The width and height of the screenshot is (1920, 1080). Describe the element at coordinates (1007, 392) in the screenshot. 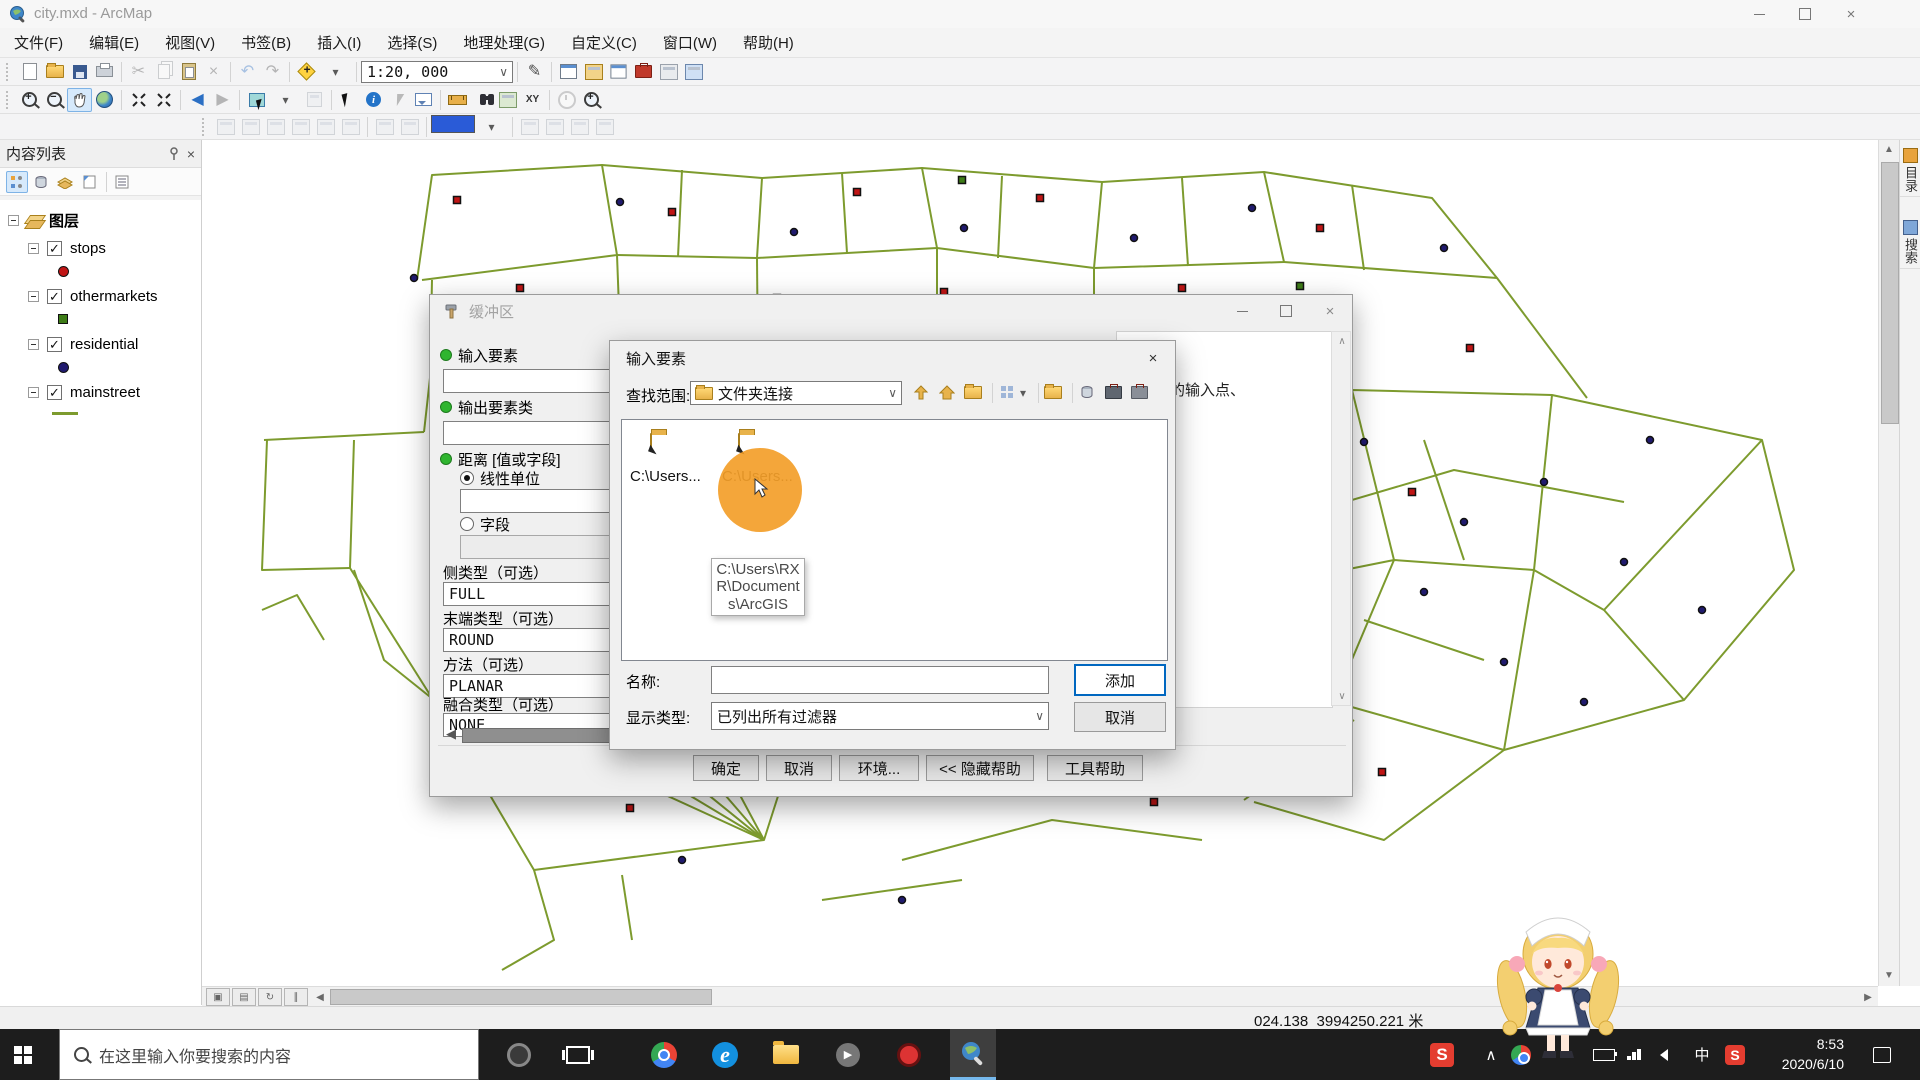

I see `view-type-icon` at that location.